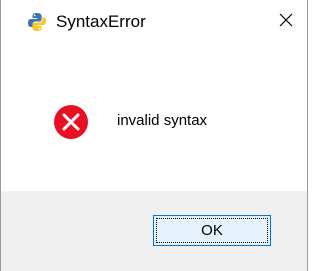  Describe the element at coordinates (71, 122) in the screenshot. I see `error-icon` at that location.